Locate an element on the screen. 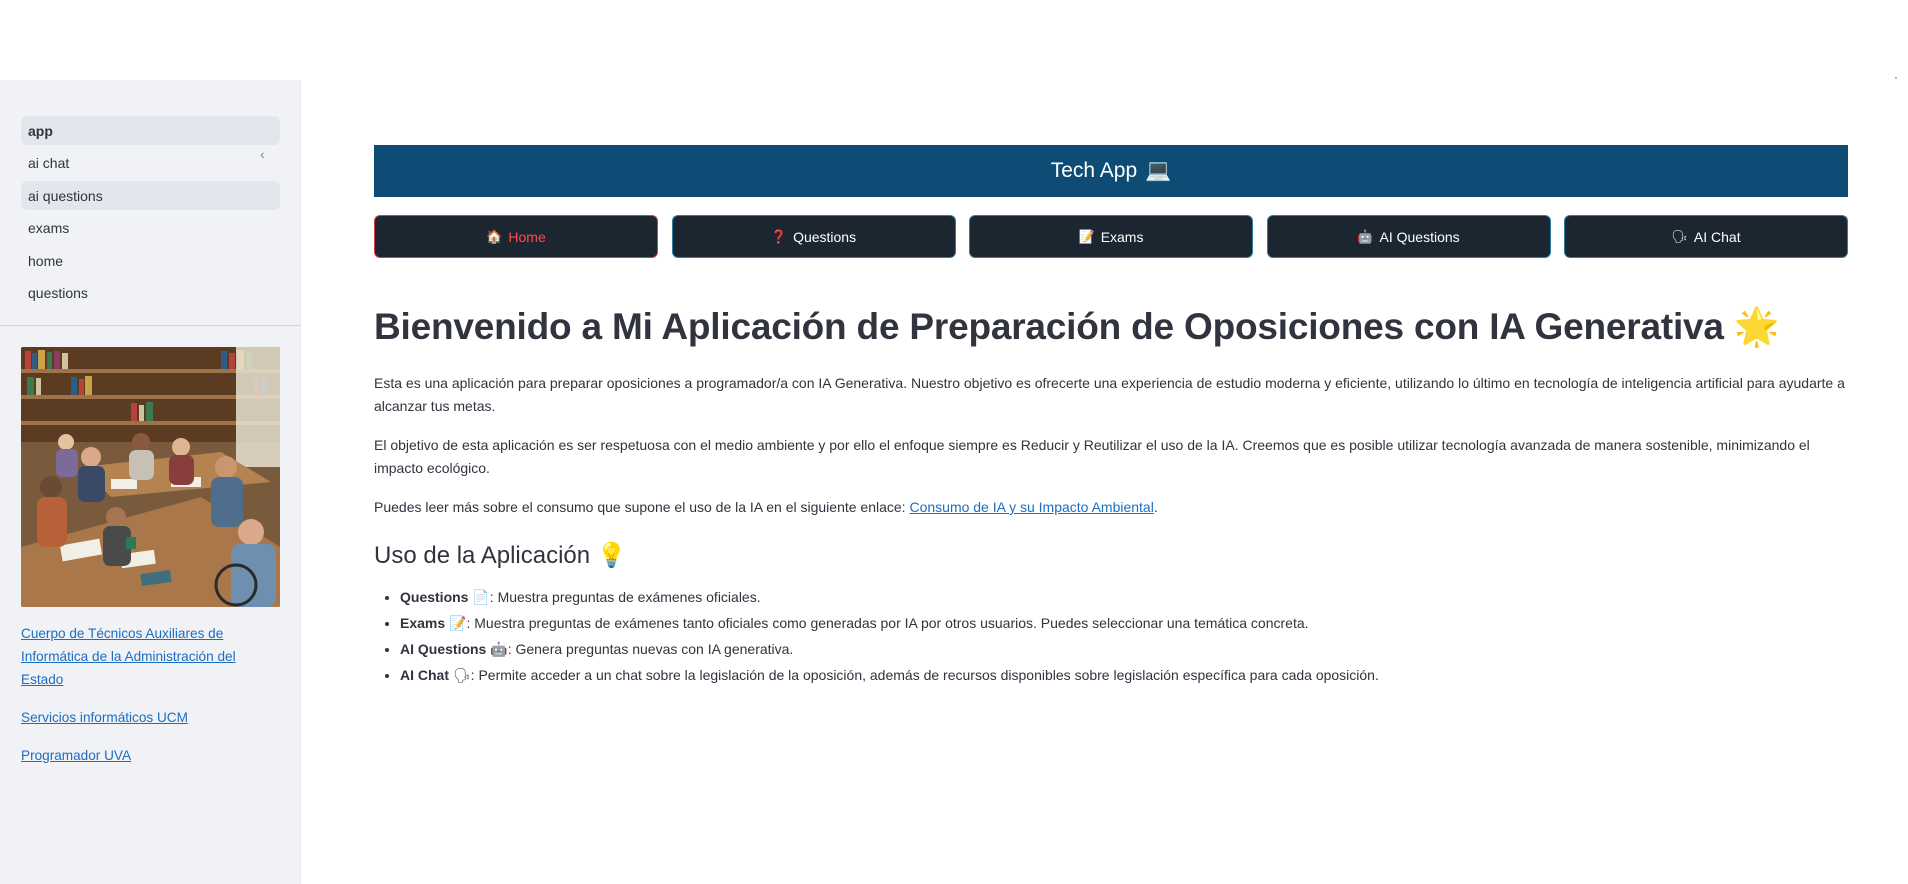 This screenshot has width=1908, height=884. sidebar-item-ai-chat: ai chat is located at coordinates (150, 163).